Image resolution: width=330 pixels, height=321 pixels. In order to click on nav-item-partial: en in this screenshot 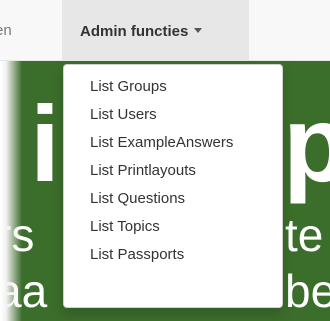, I will do `click(31, 30)`.